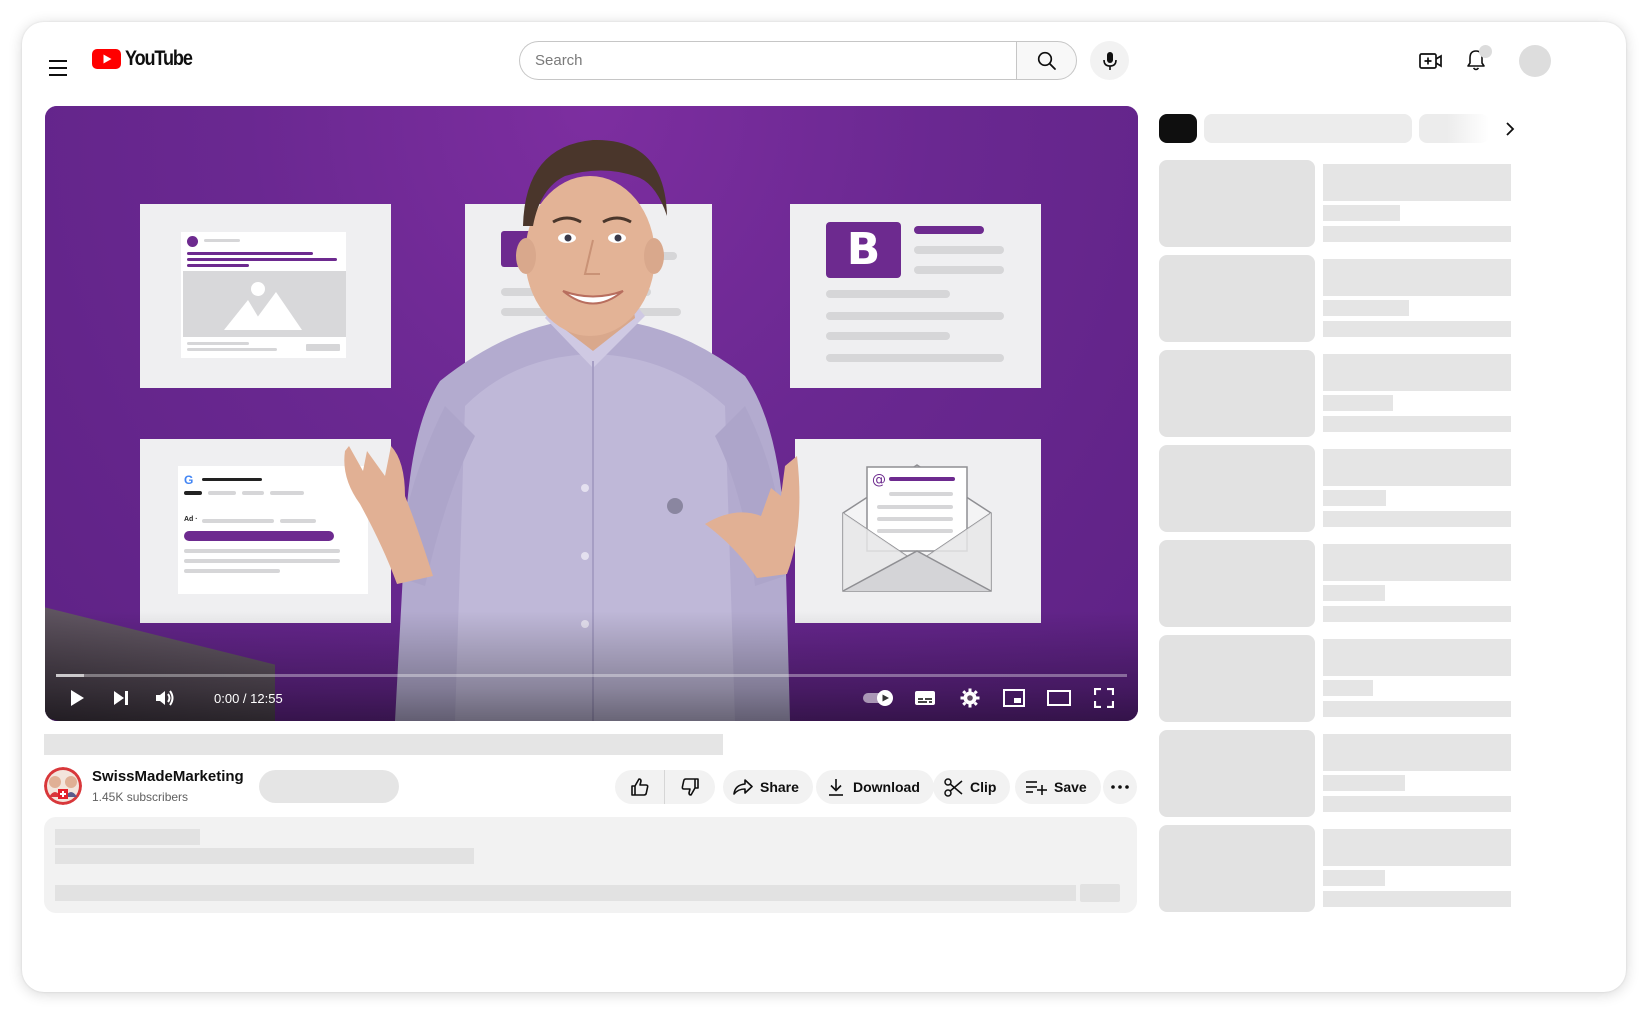 The width and height of the screenshot is (1648, 1014). I want to click on menu-icon-line, so click(58, 68).